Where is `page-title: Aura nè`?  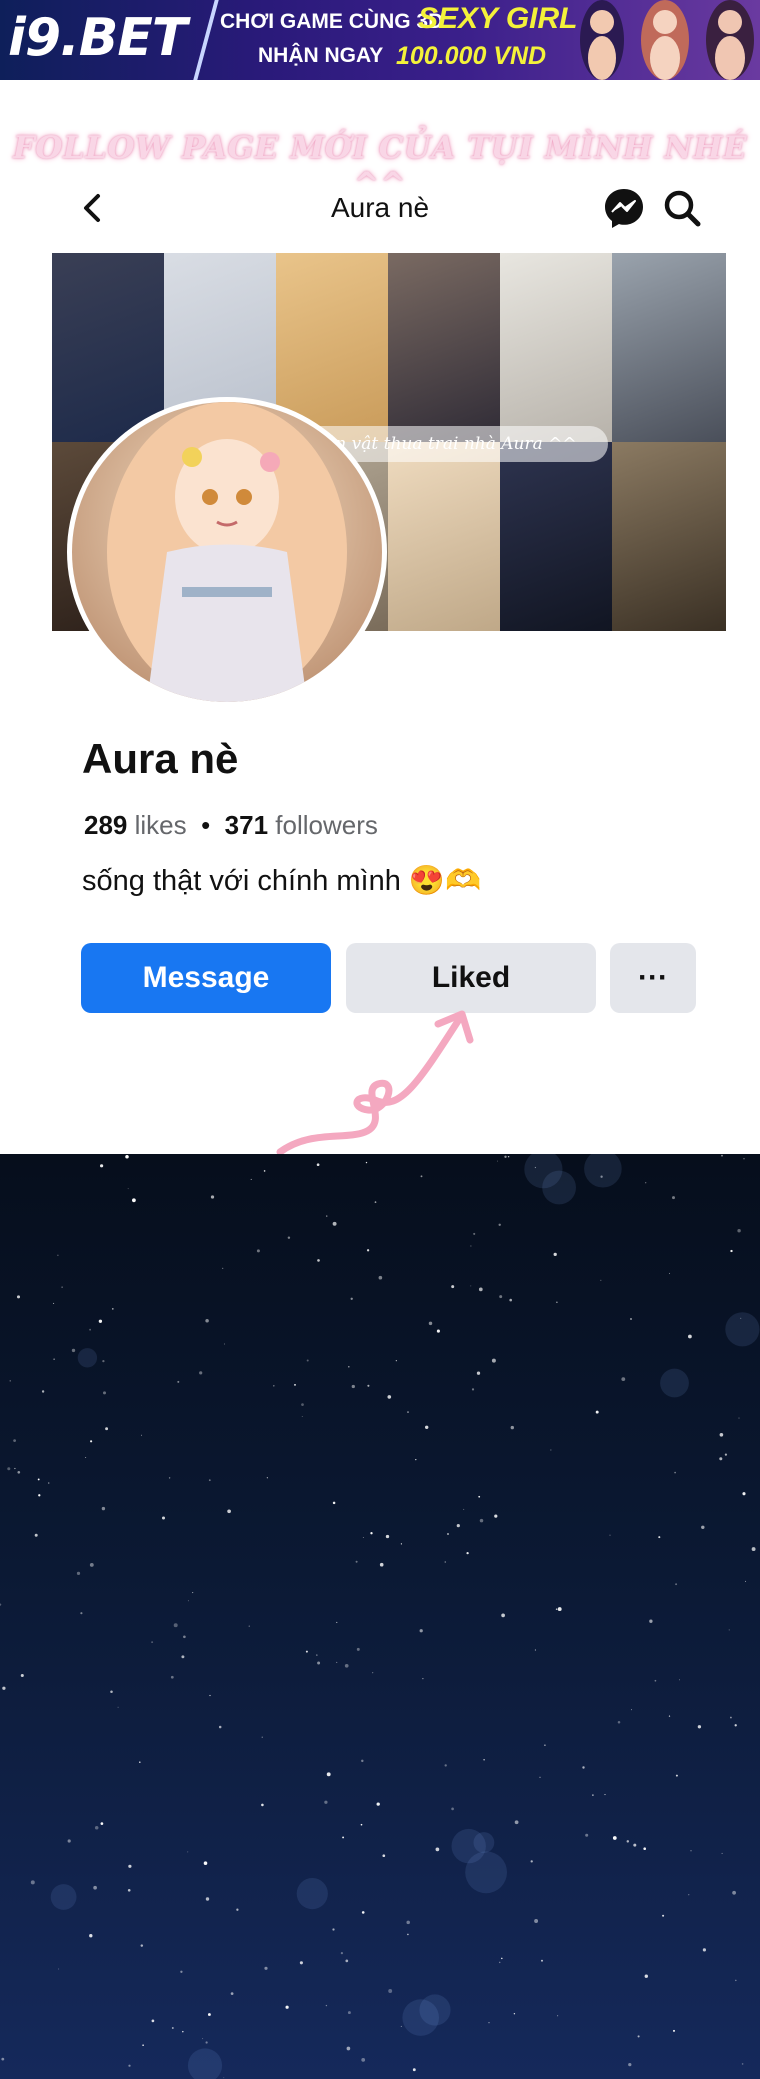 page-title: Aura nè is located at coordinates (380, 207).